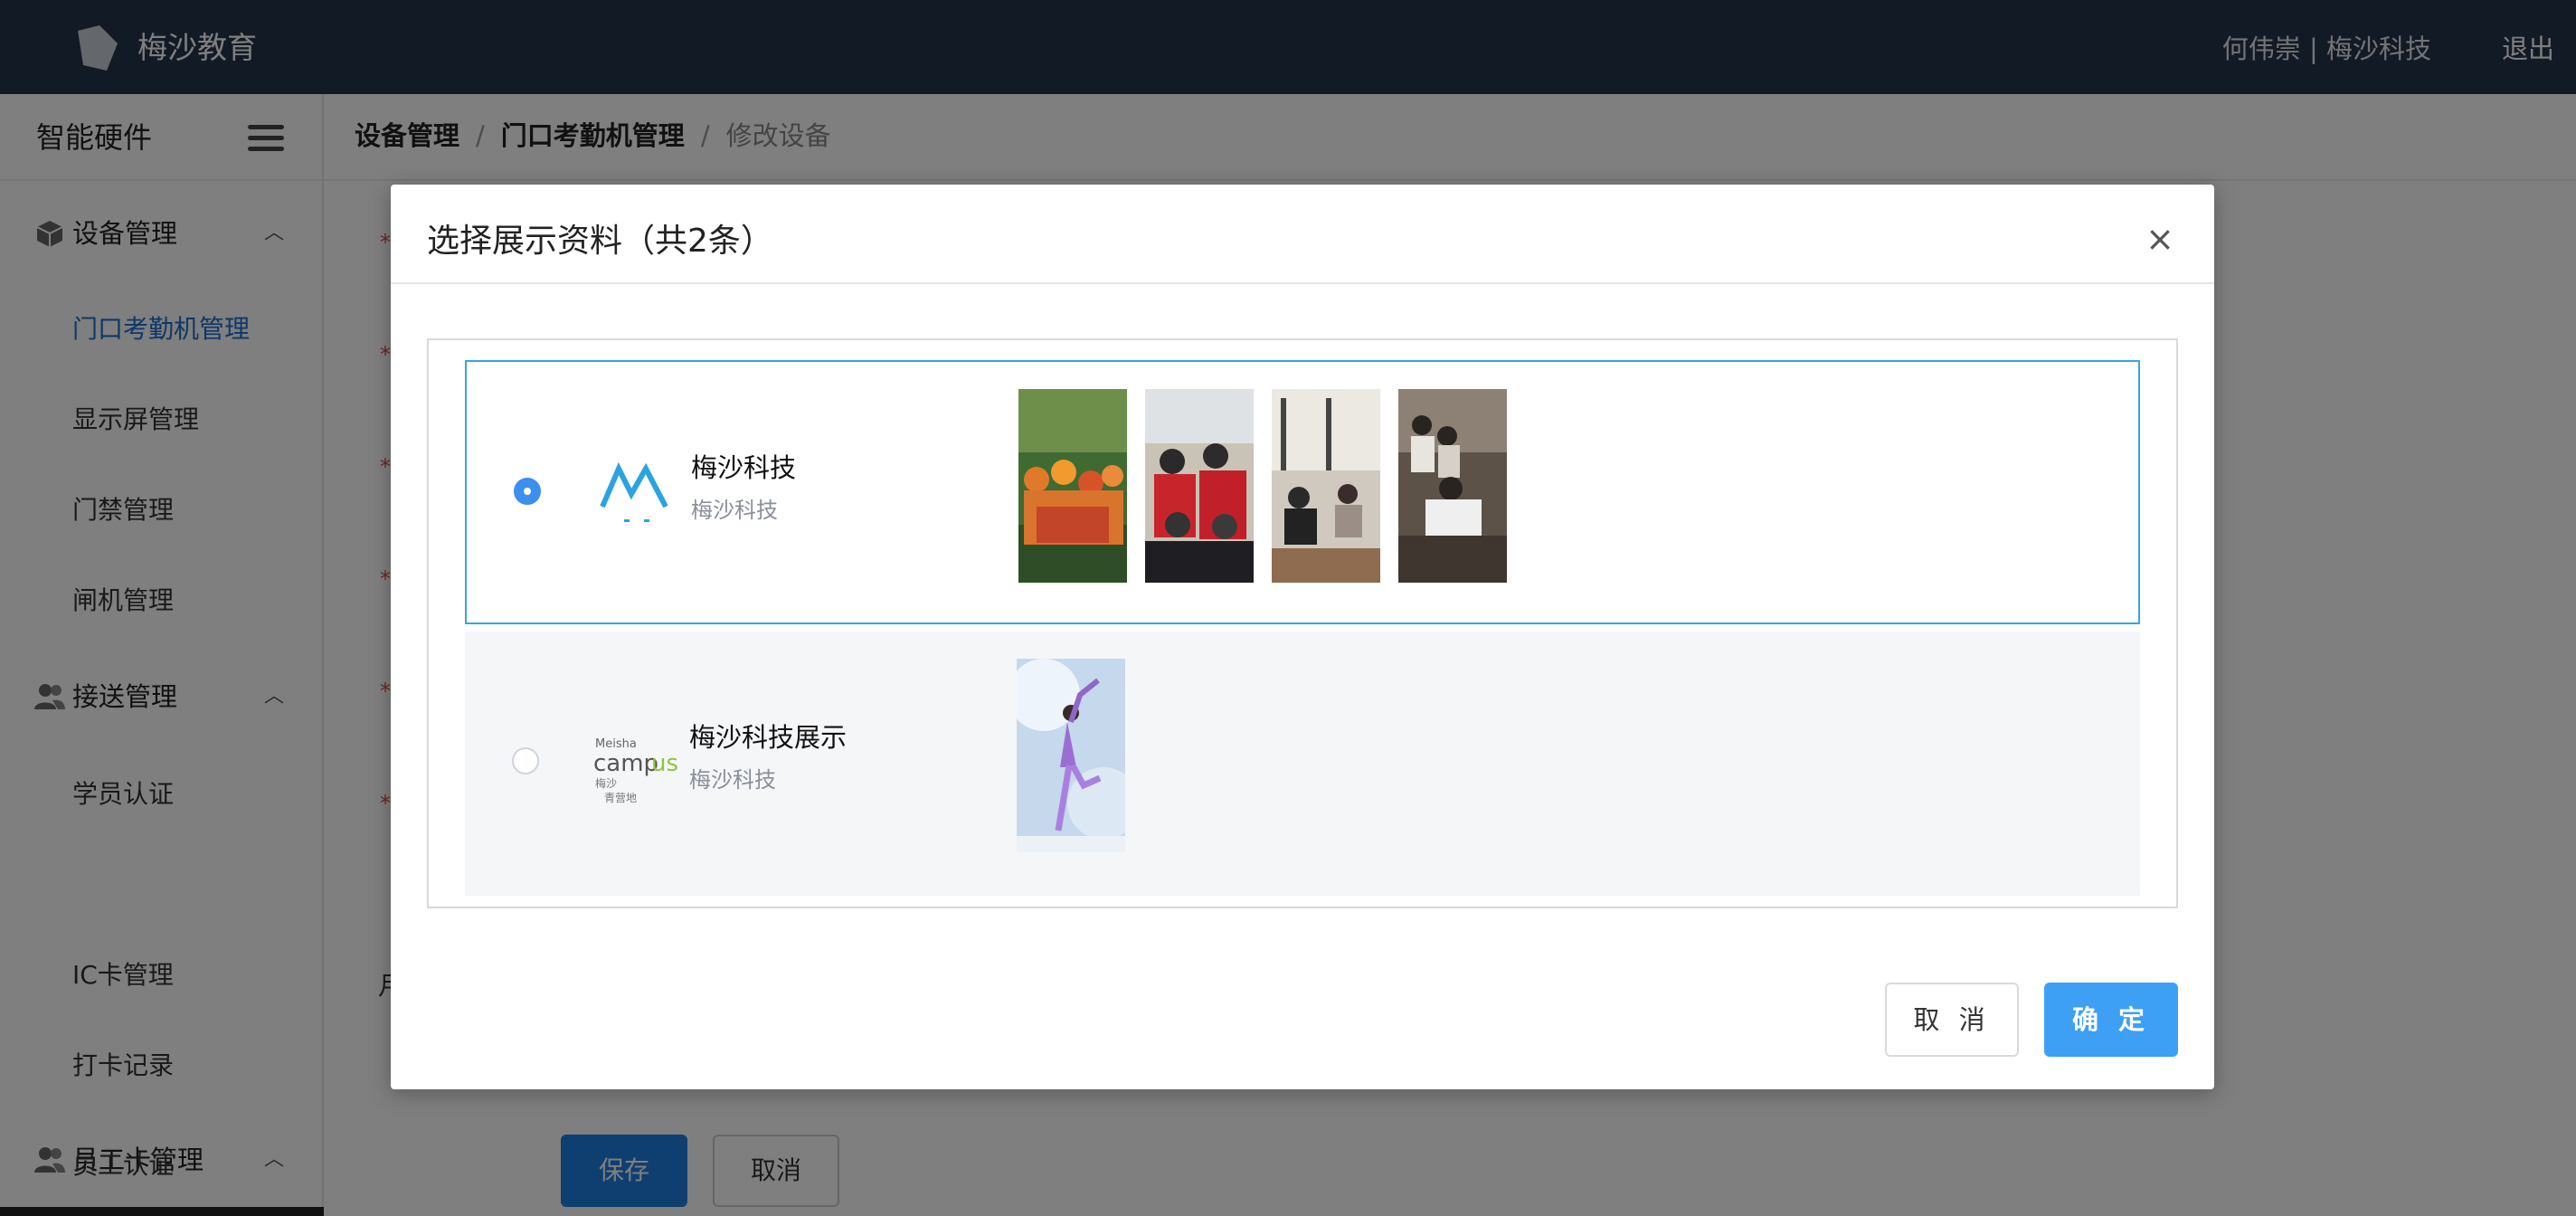  I want to click on logo-word: 青营地, so click(621, 798).